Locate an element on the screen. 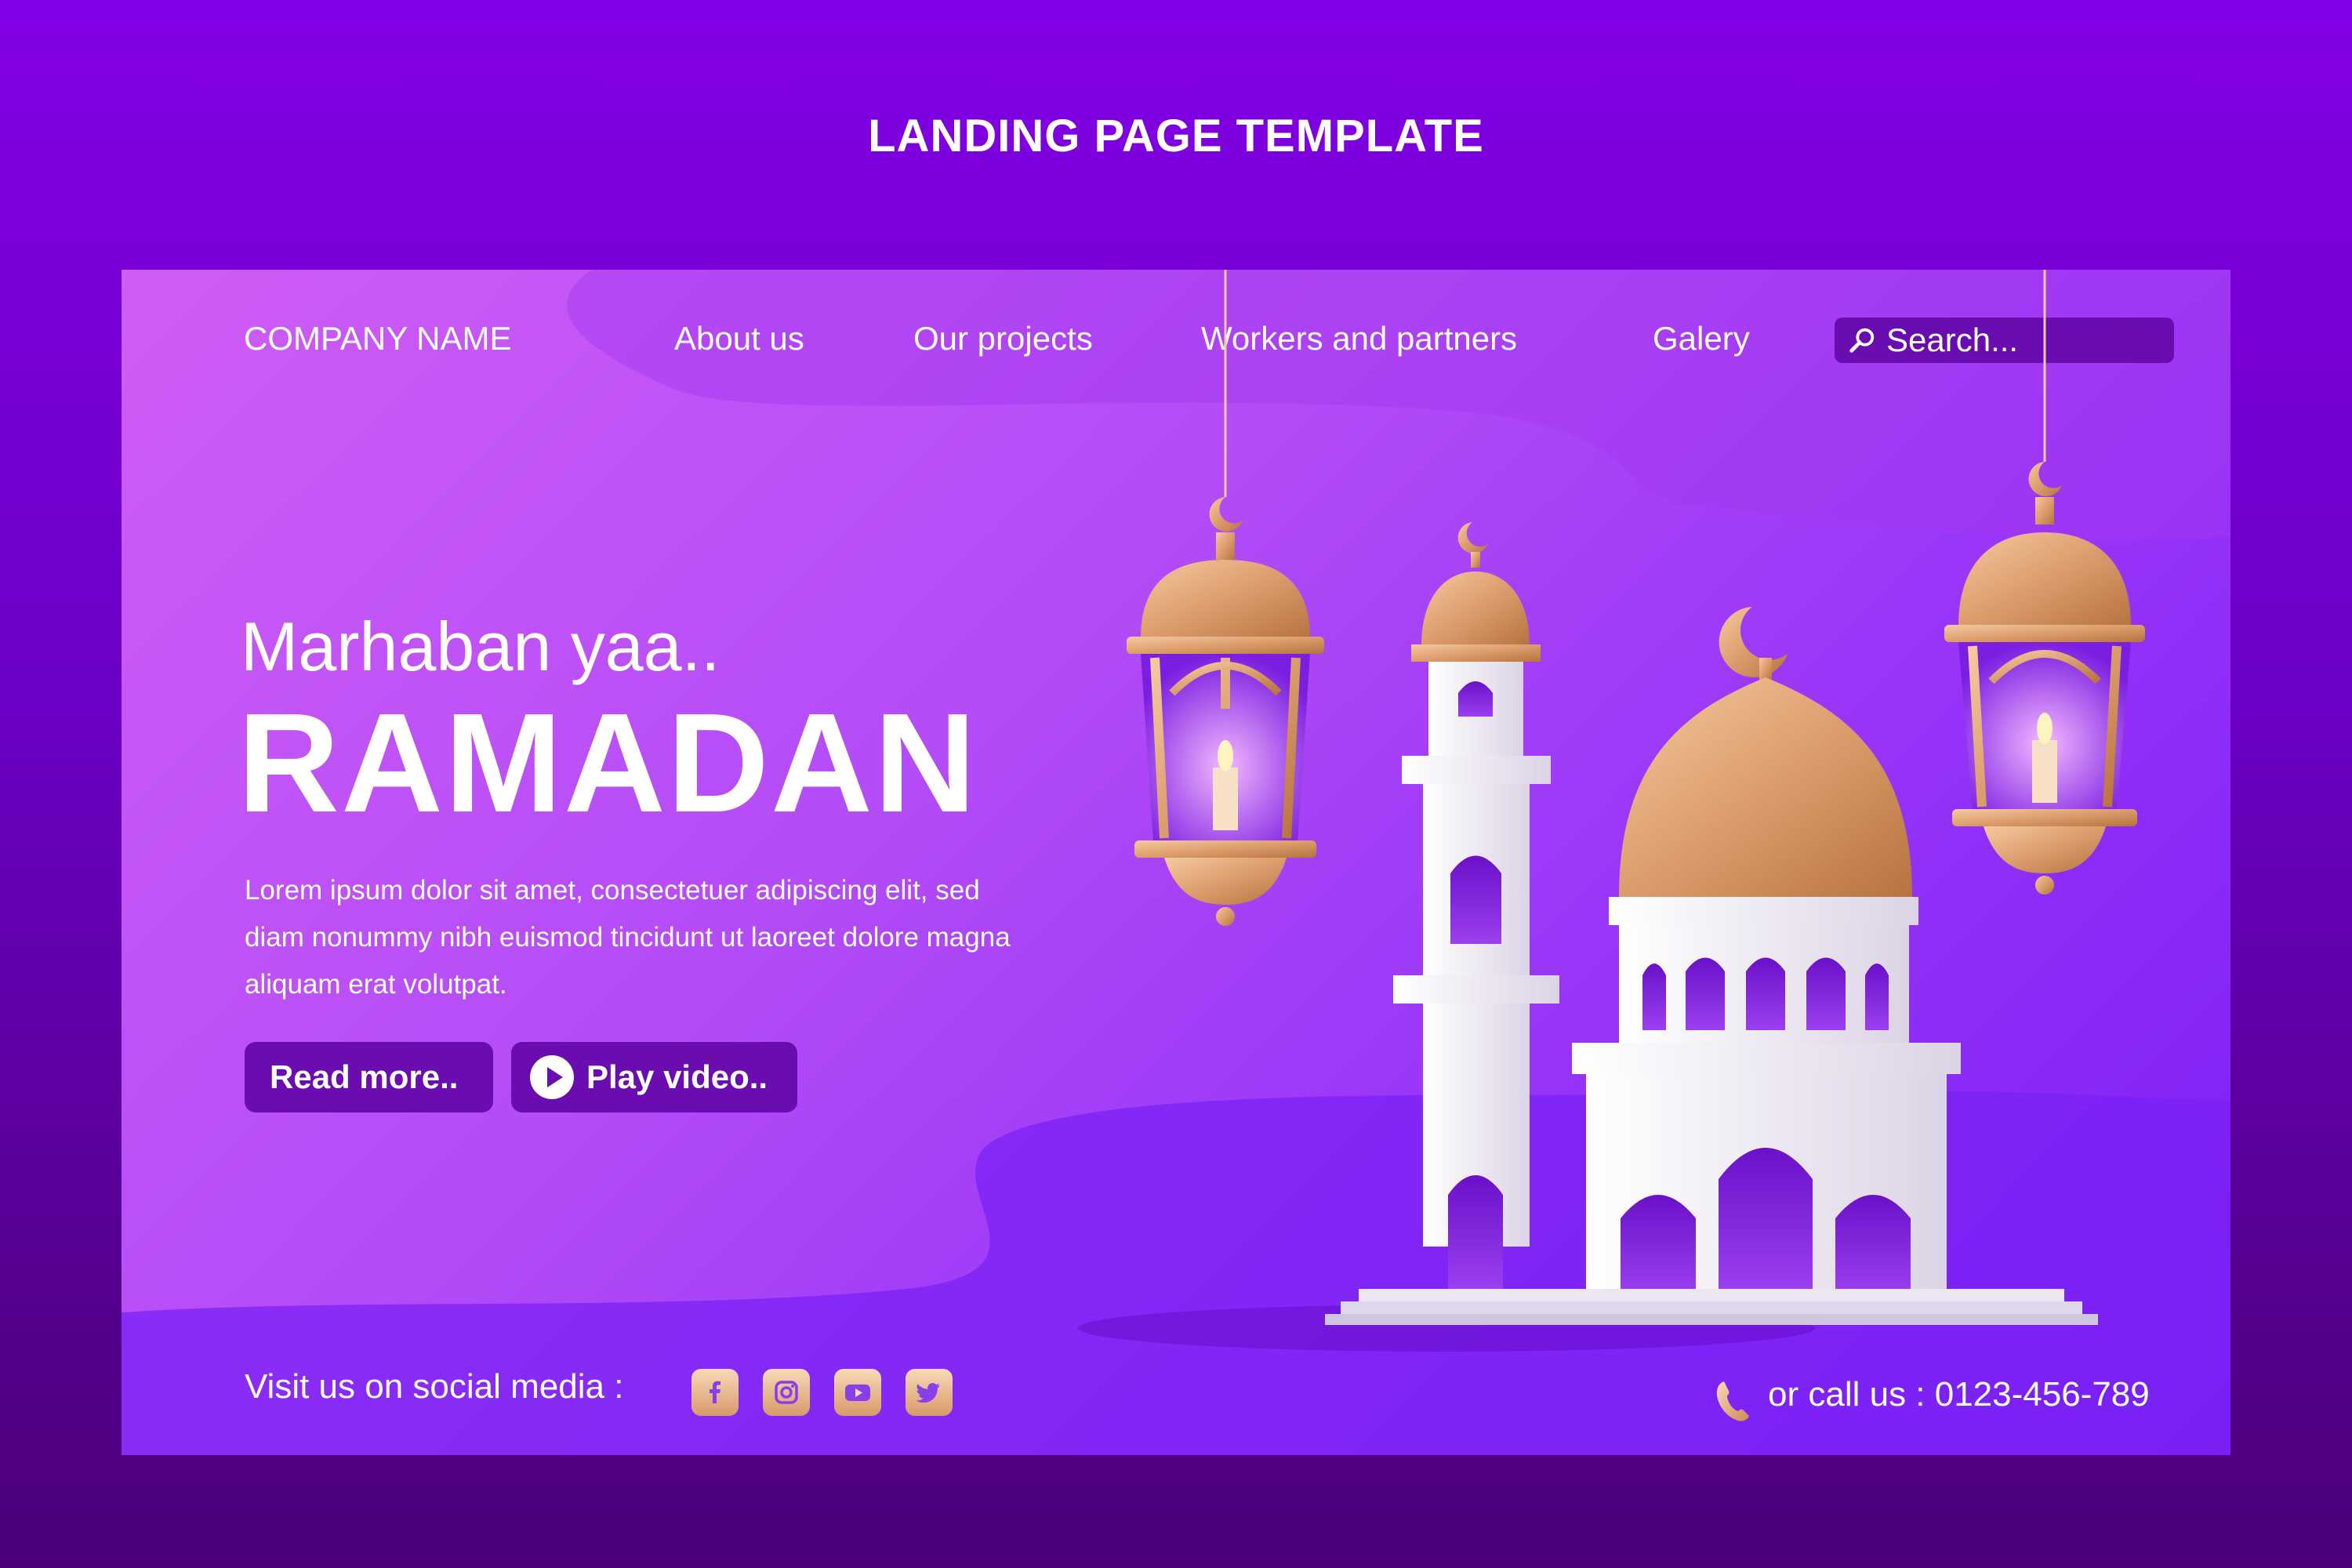 This screenshot has width=2352, height=1568. lantern-left is located at coordinates (1225, 598).